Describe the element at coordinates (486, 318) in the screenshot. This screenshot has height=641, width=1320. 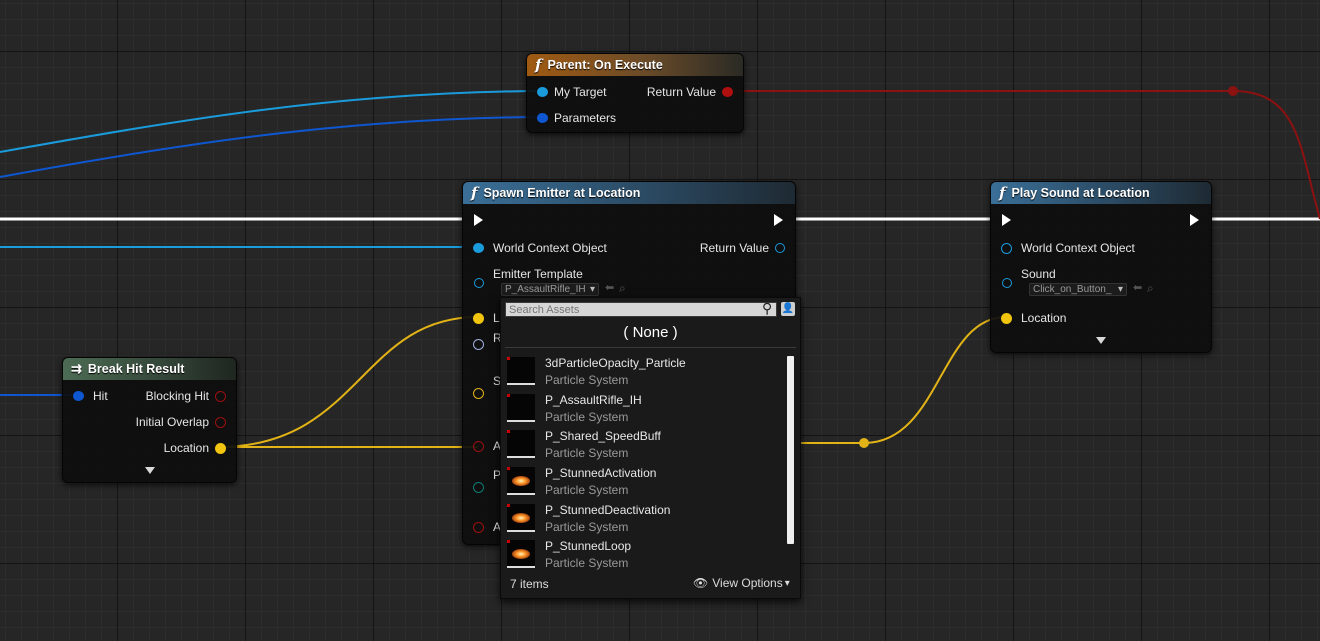
I see `pin-location: L` at that location.